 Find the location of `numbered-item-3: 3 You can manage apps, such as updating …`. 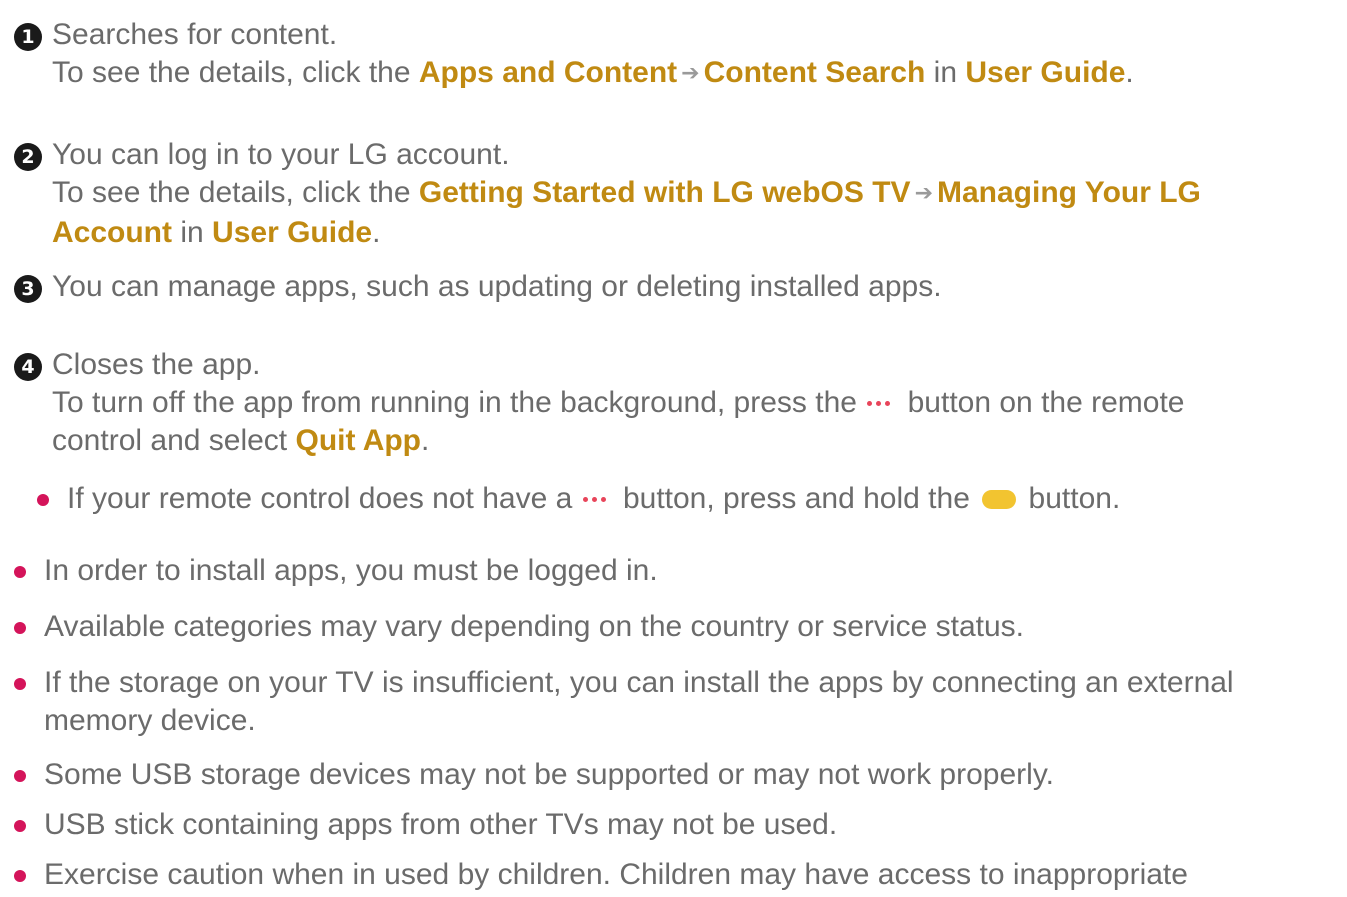

numbered-item-3: 3 You can manage apps, such as updating … is located at coordinates (674, 287).